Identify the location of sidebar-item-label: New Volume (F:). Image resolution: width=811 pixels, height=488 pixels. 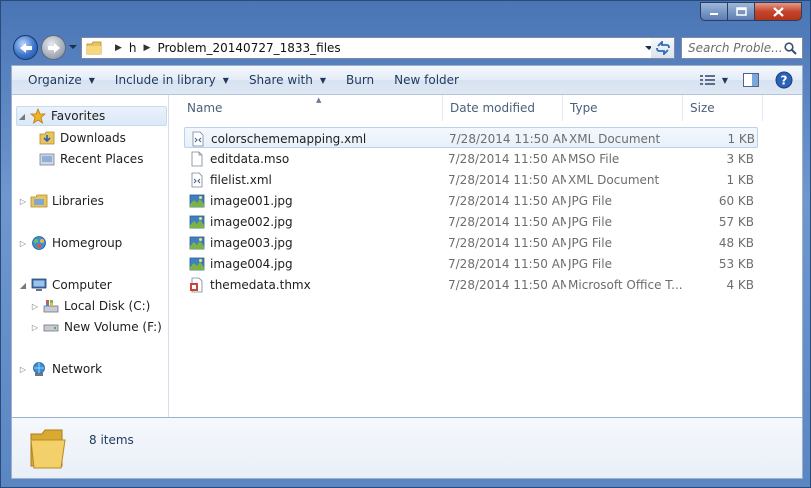
(113, 327).